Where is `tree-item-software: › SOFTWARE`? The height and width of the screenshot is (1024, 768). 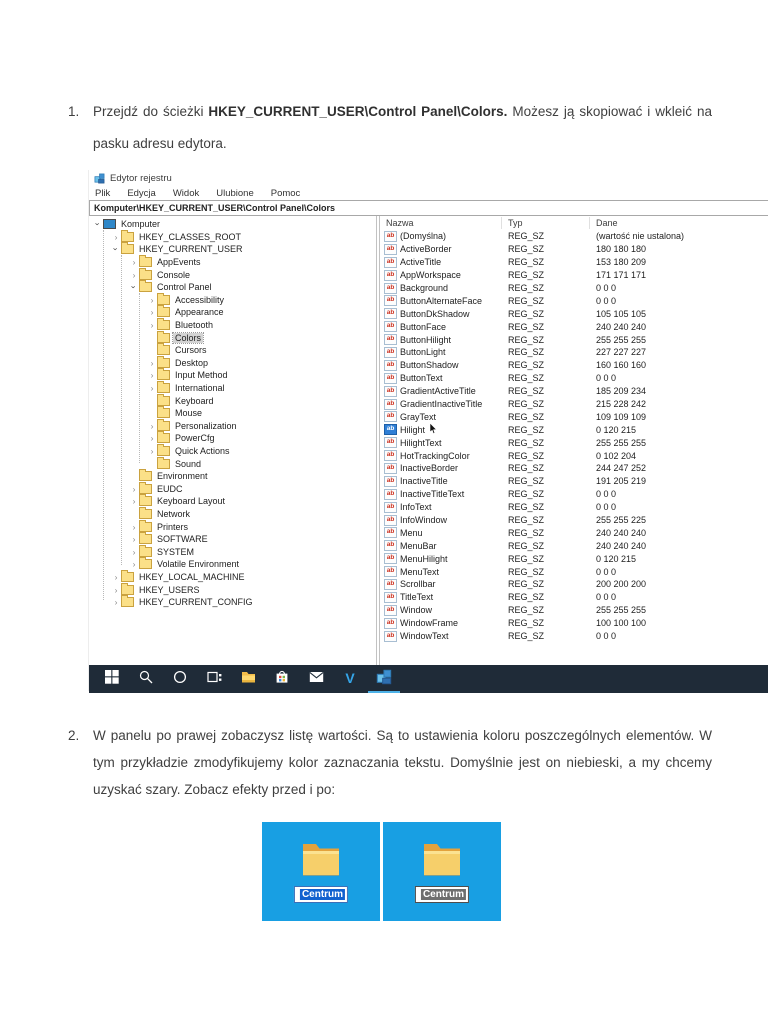
tree-item-software: › SOFTWARE is located at coordinates (232, 539).